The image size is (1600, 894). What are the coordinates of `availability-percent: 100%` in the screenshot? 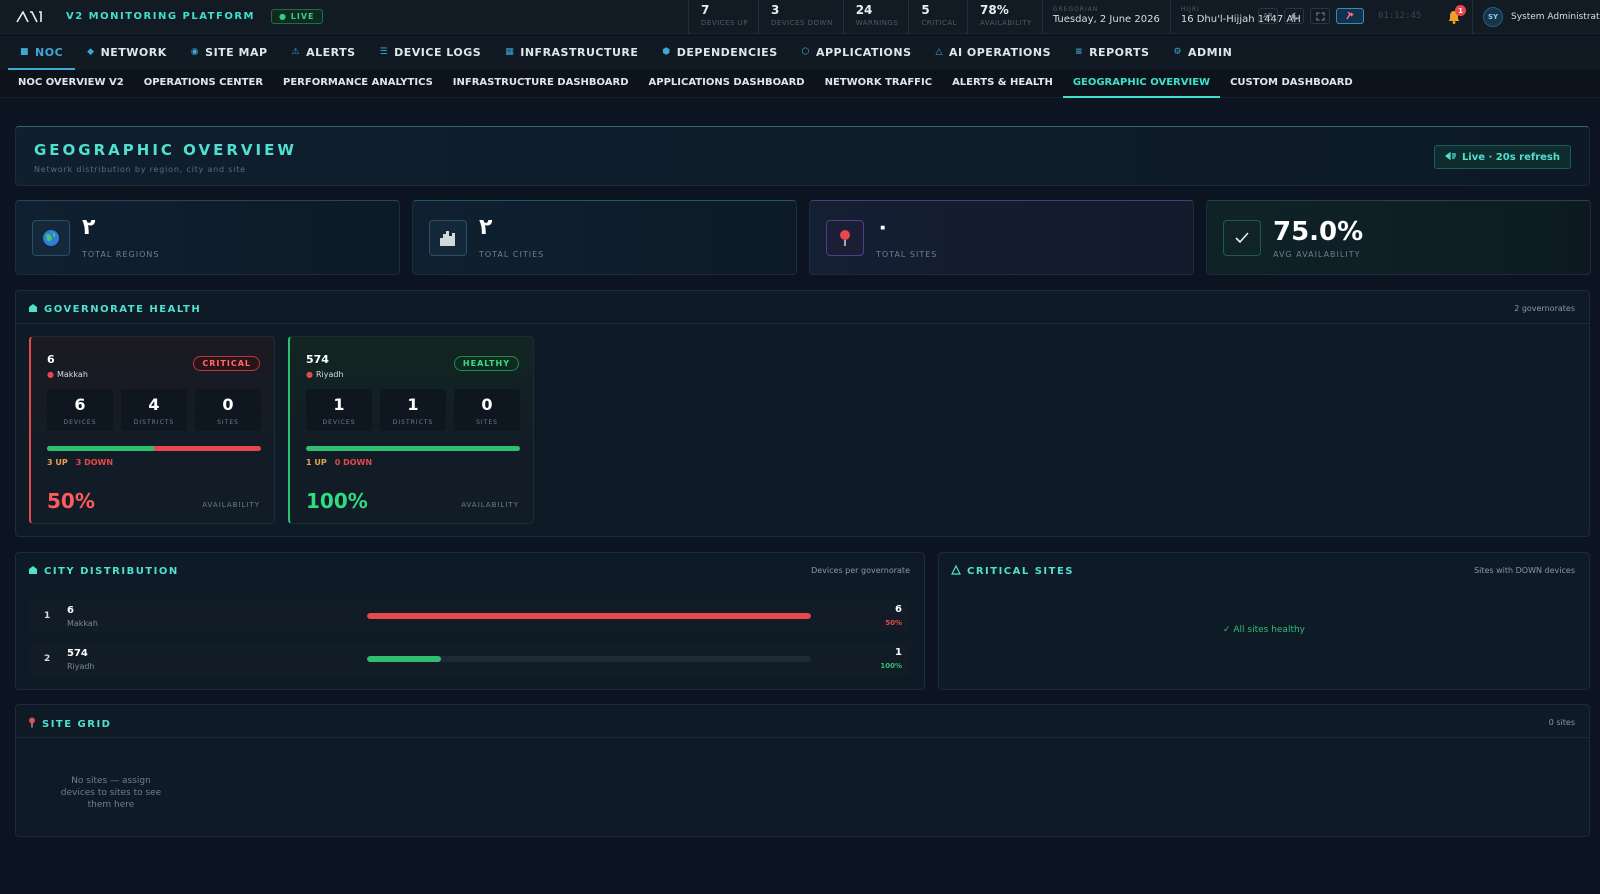 It's located at (337, 501).